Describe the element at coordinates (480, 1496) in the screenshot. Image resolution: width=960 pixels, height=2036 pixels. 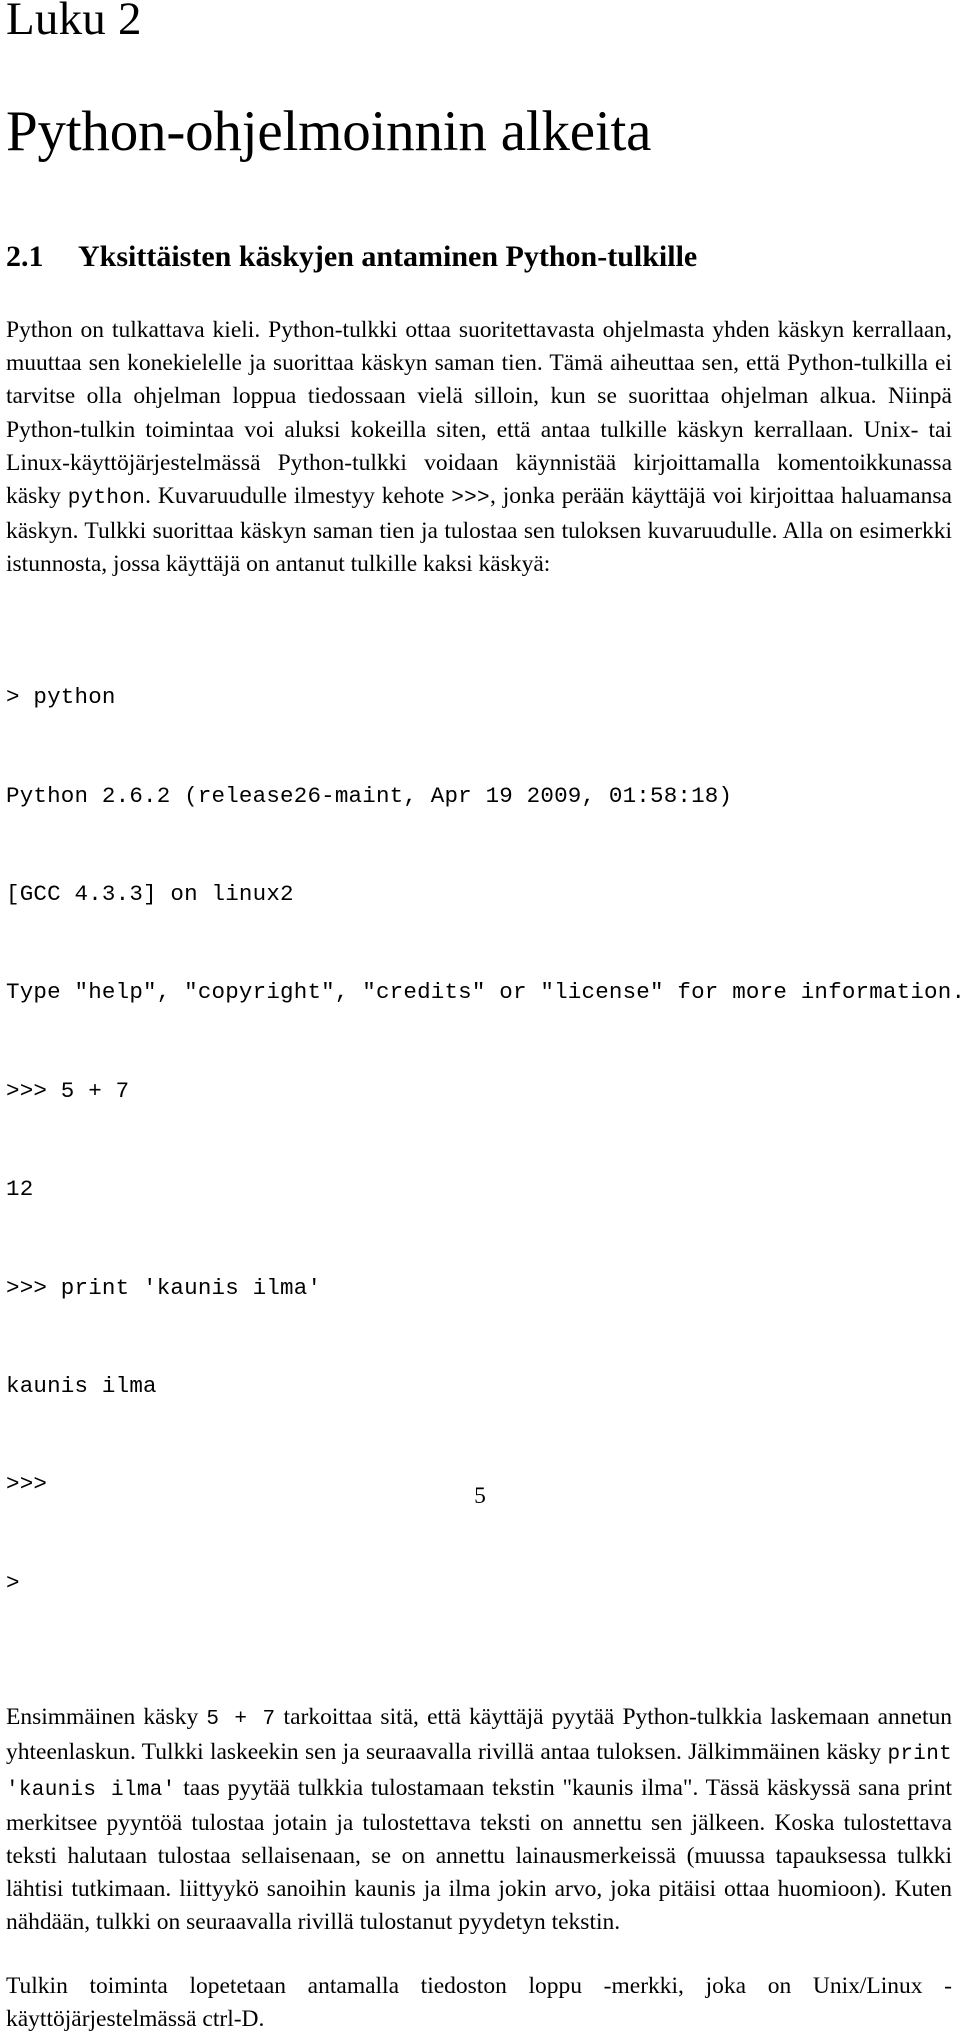
I see `page-number: 5` at that location.